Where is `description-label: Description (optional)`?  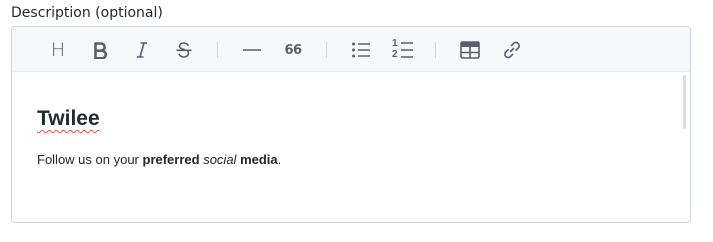
description-label: Description (optional) is located at coordinates (87, 13).